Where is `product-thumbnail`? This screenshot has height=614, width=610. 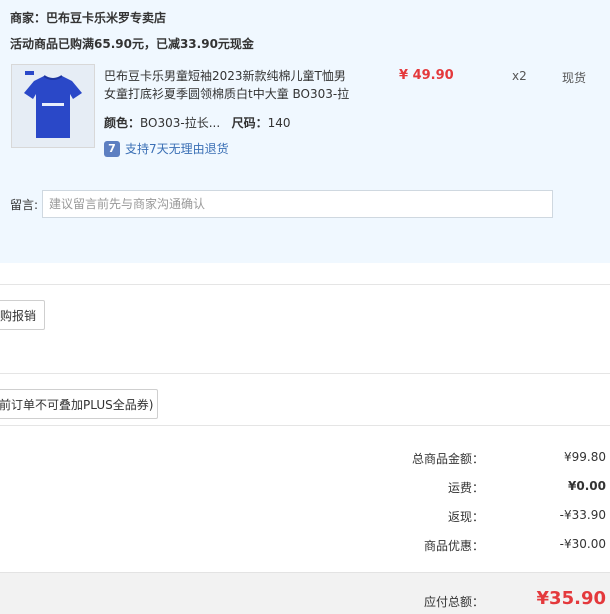
product-thumbnail is located at coordinates (53, 106).